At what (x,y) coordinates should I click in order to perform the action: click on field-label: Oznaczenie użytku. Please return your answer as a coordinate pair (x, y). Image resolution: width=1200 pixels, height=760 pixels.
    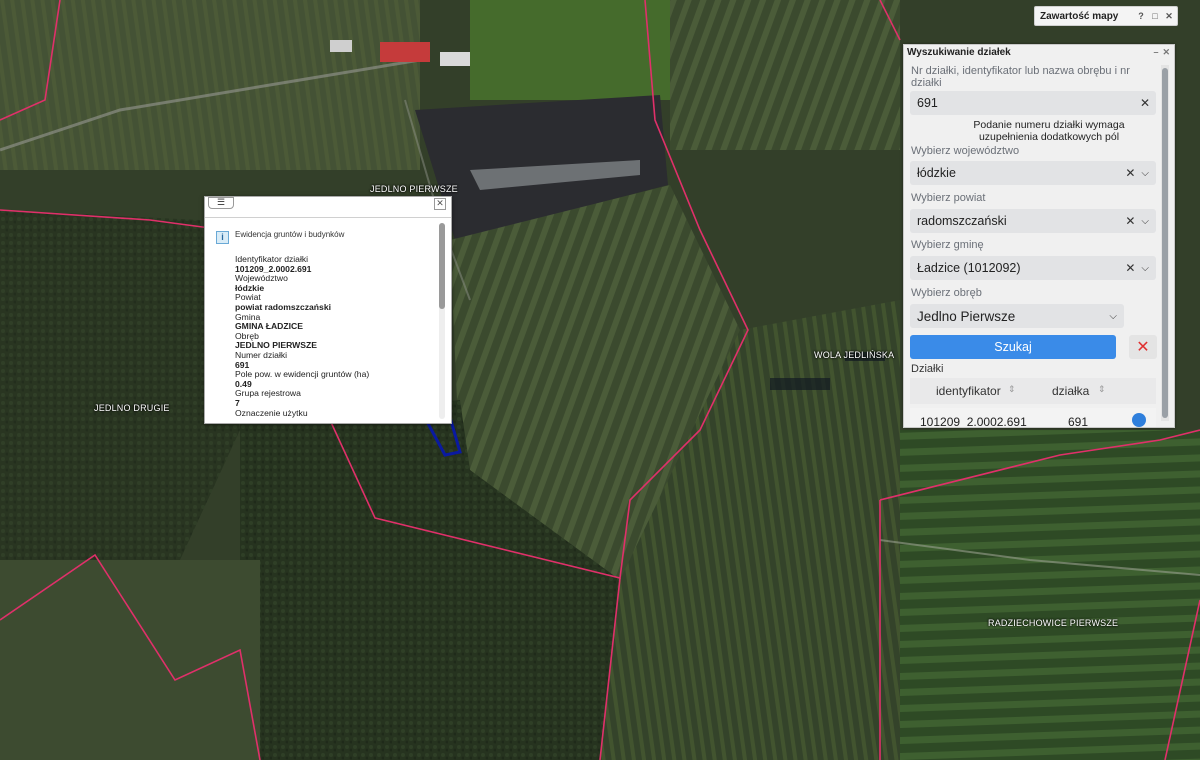
    Looking at the image, I should click on (271, 412).